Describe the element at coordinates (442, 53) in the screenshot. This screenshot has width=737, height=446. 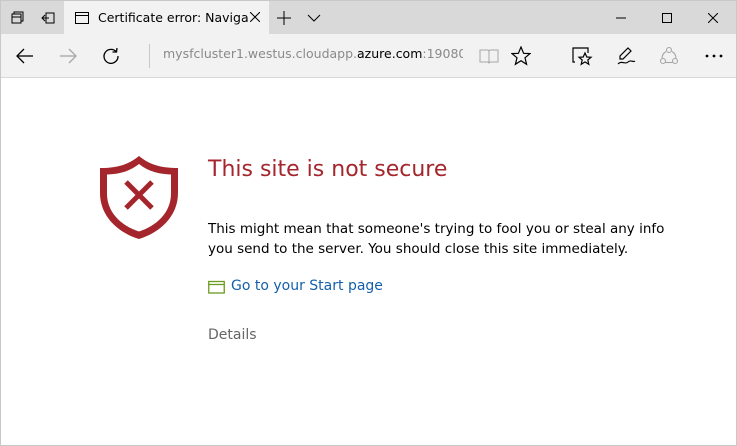
I see `address-suffix: :19080/Expl` at that location.